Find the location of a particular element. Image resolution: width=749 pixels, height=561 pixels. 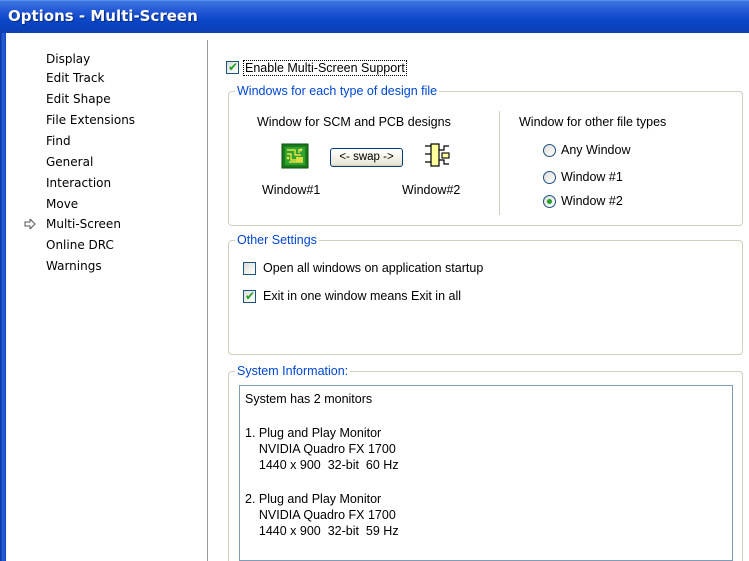

exit-all-checkbox: ✔ is located at coordinates (249, 296).